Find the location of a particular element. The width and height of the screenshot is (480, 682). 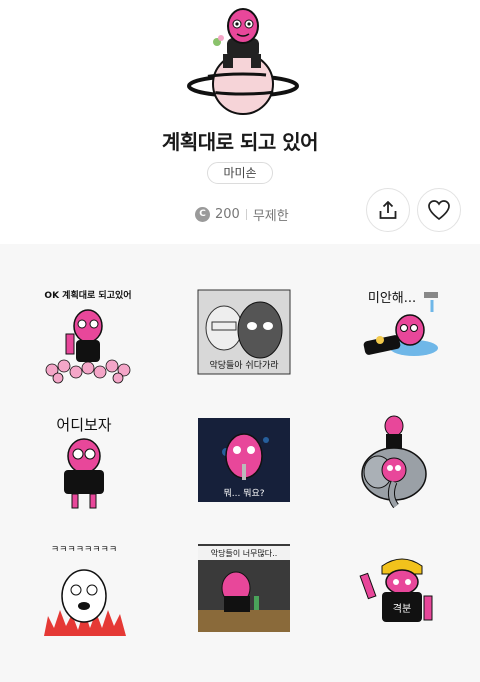

coin-icon: C is located at coordinates (202, 214).